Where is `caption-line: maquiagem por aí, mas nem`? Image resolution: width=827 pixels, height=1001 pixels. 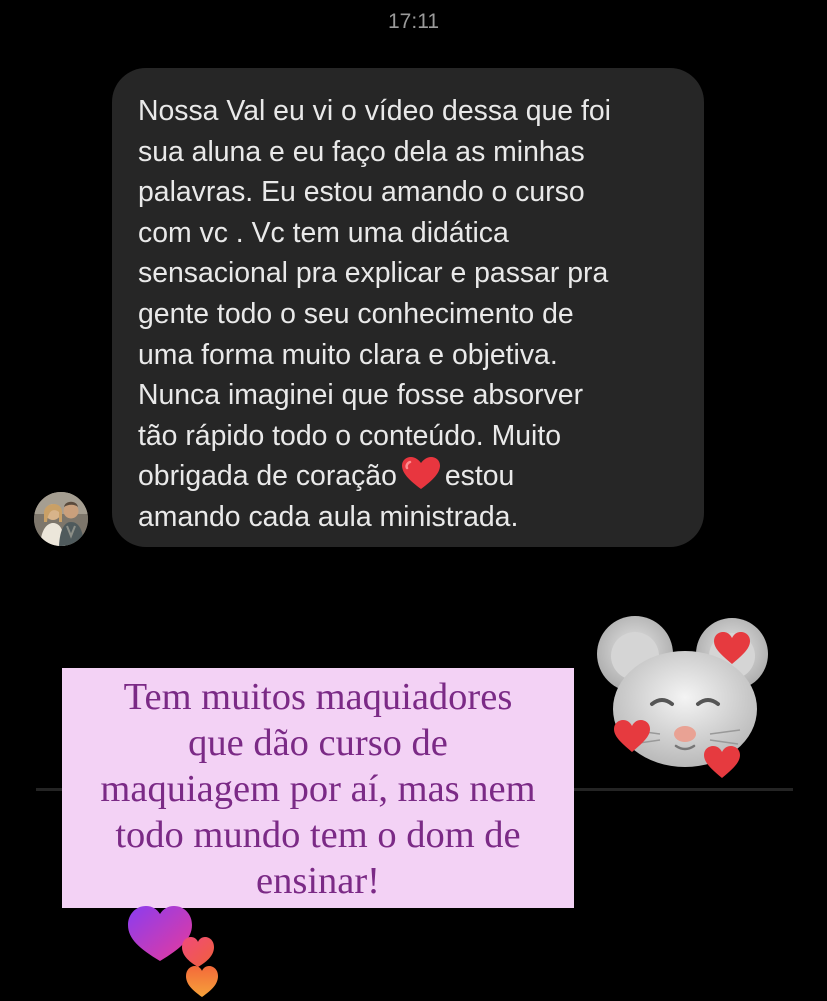 caption-line: maquiagem por aí, mas nem is located at coordinates (318, 789).